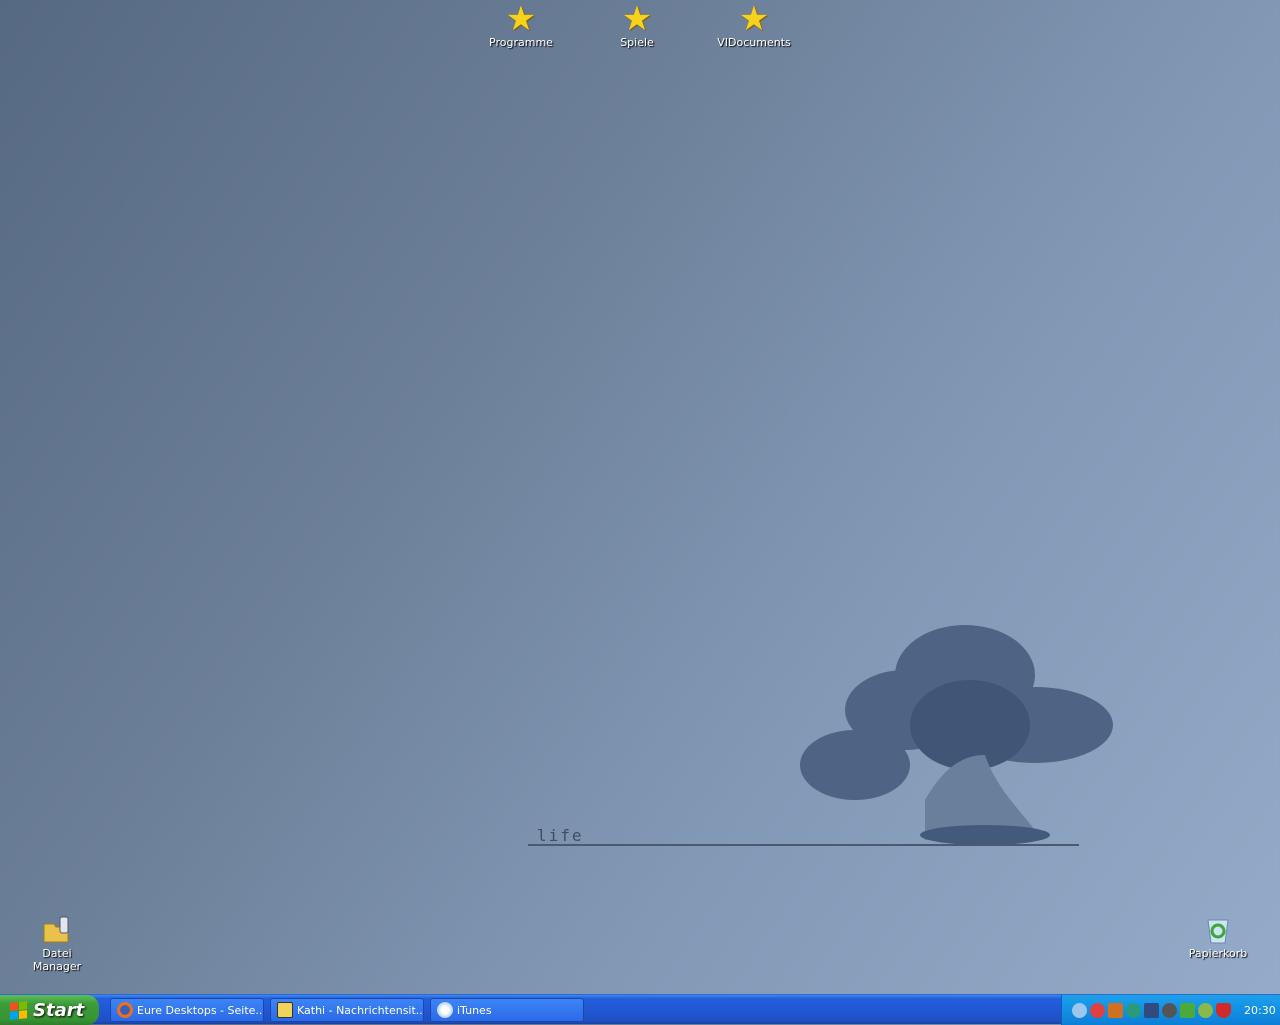  I want to click on safely-remove-icon, so click(1187, 1010).